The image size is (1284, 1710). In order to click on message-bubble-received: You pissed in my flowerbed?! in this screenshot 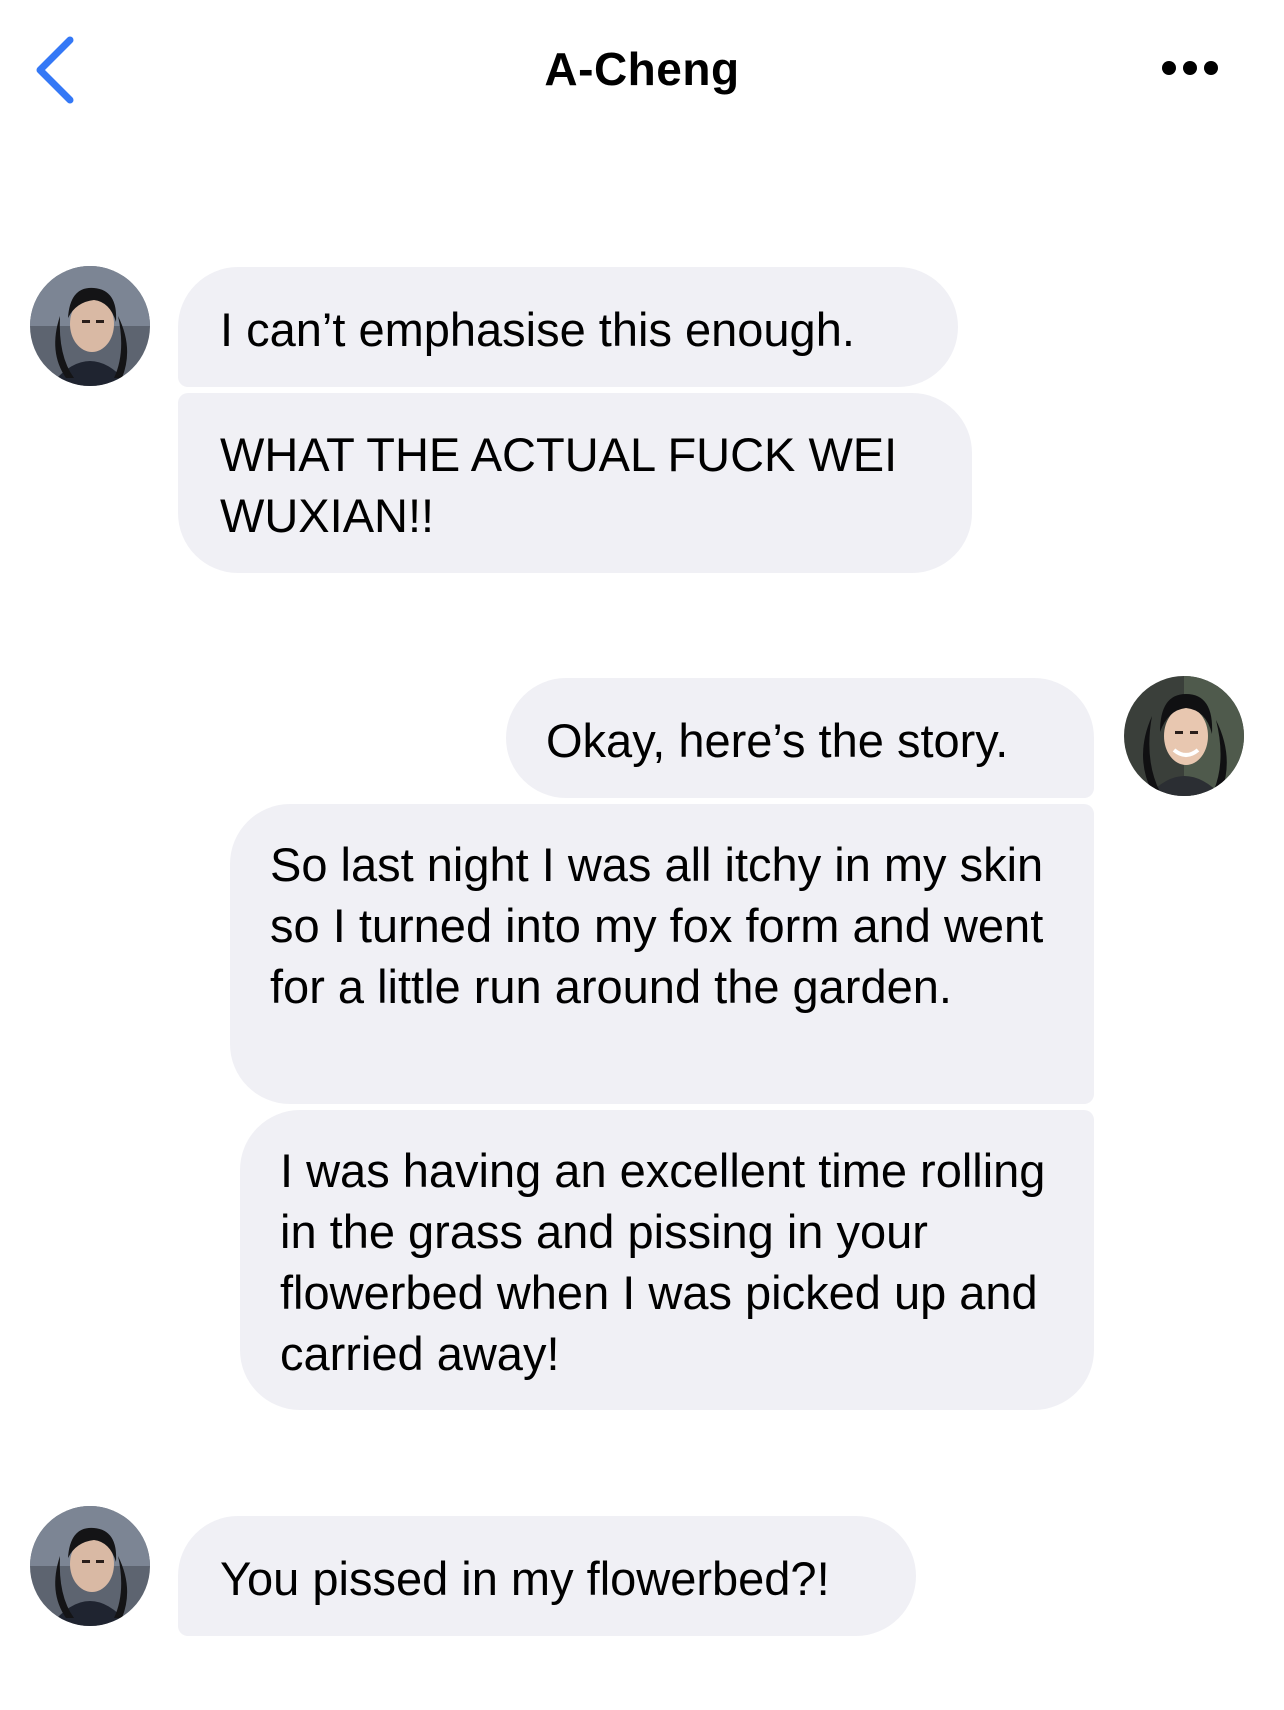, I will do `click(547, 1576)`.